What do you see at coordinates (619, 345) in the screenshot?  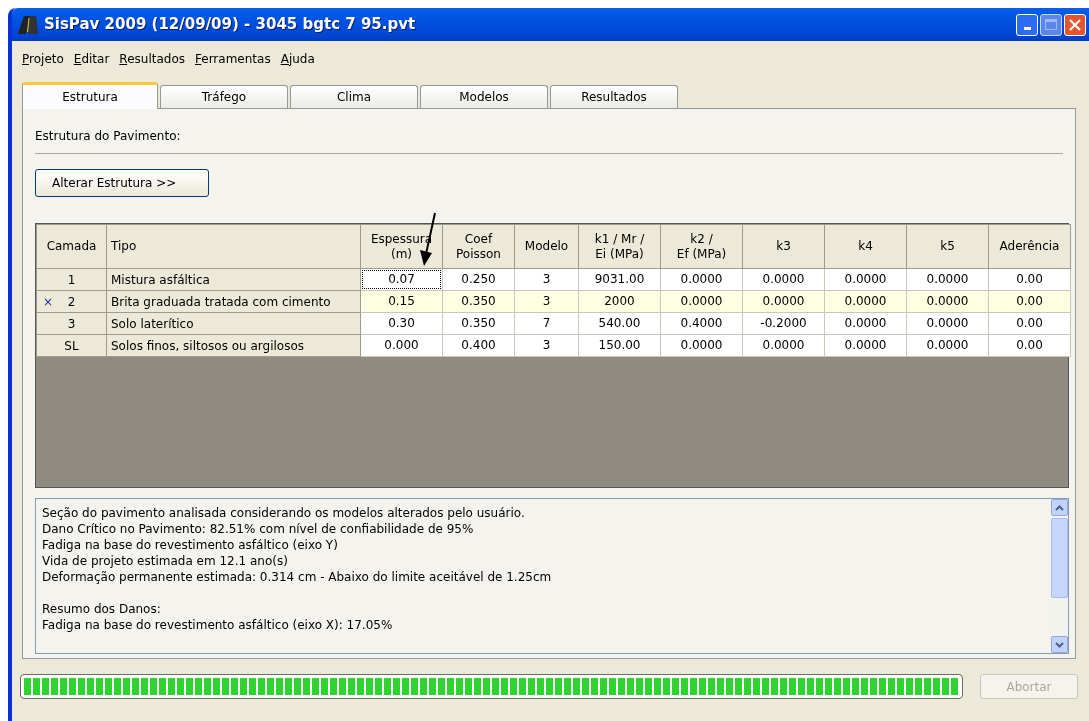 I see `table-cell: 150.00` at bounding box center [619, 345].